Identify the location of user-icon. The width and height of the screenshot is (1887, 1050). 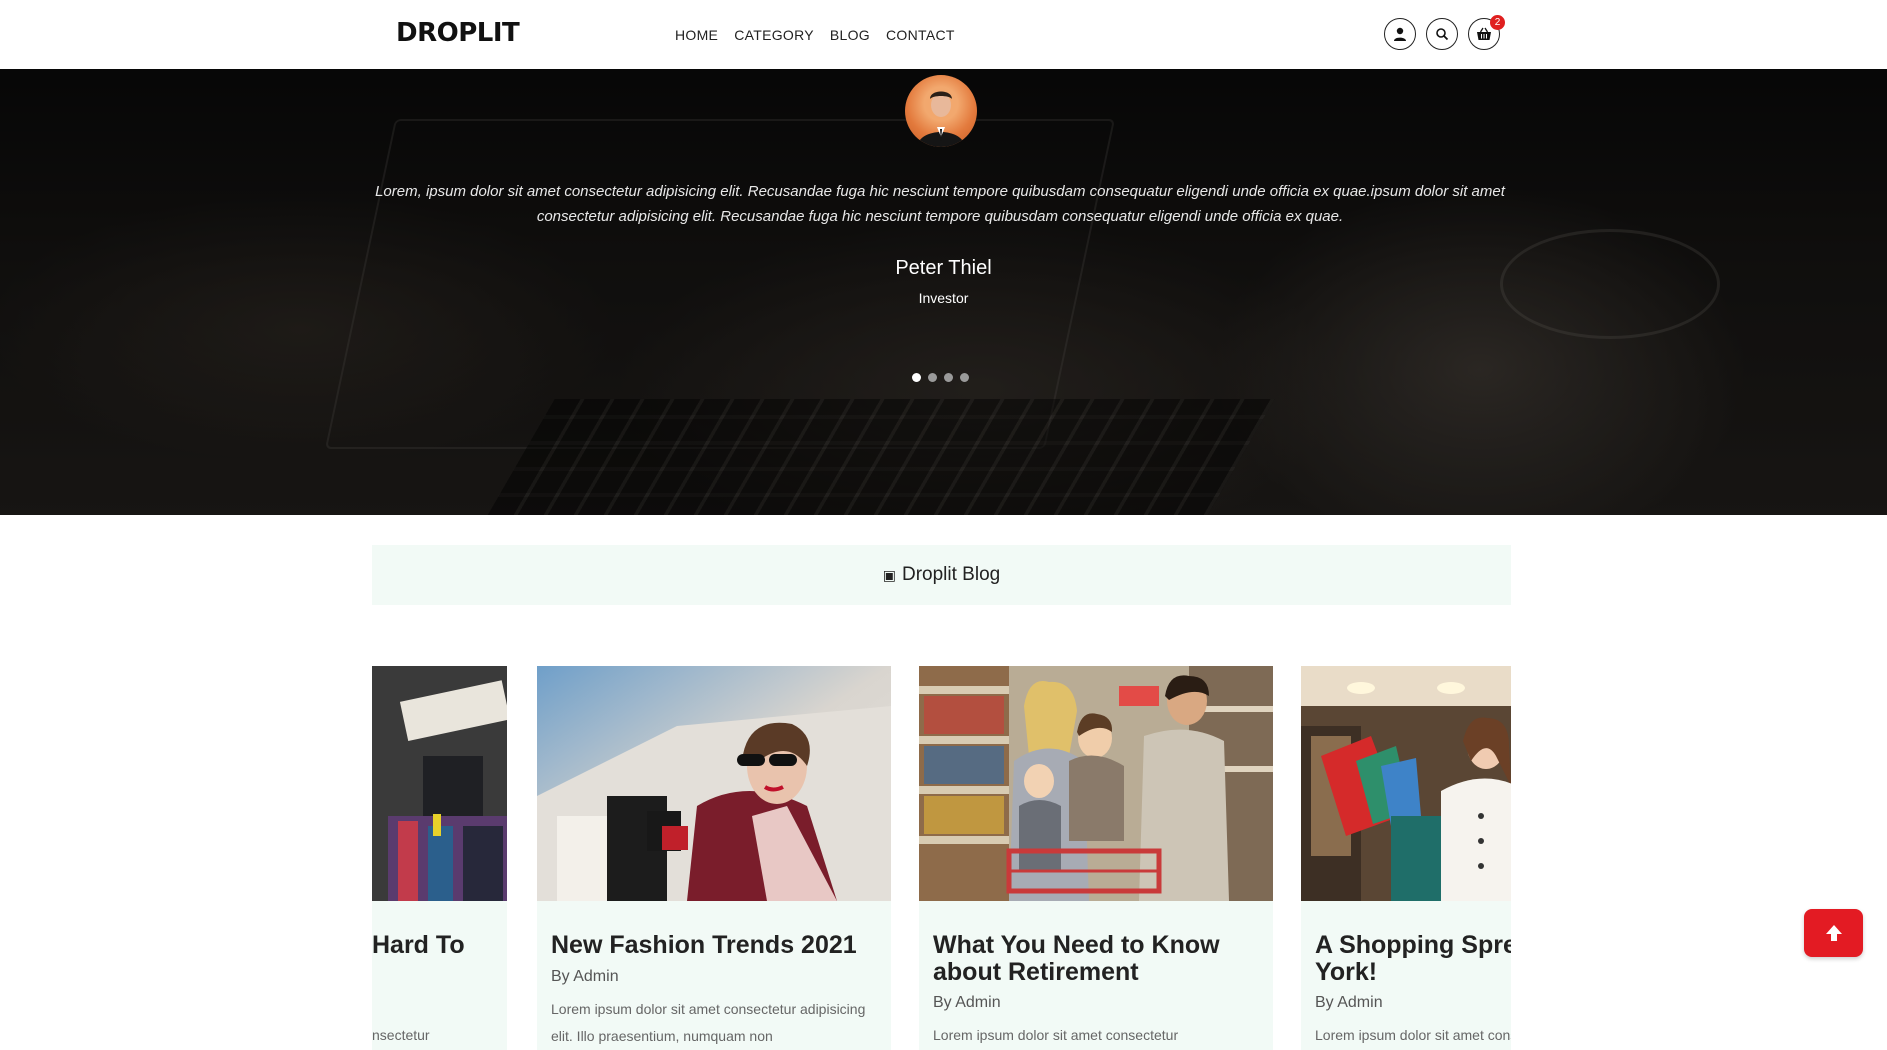
(1400, 34).